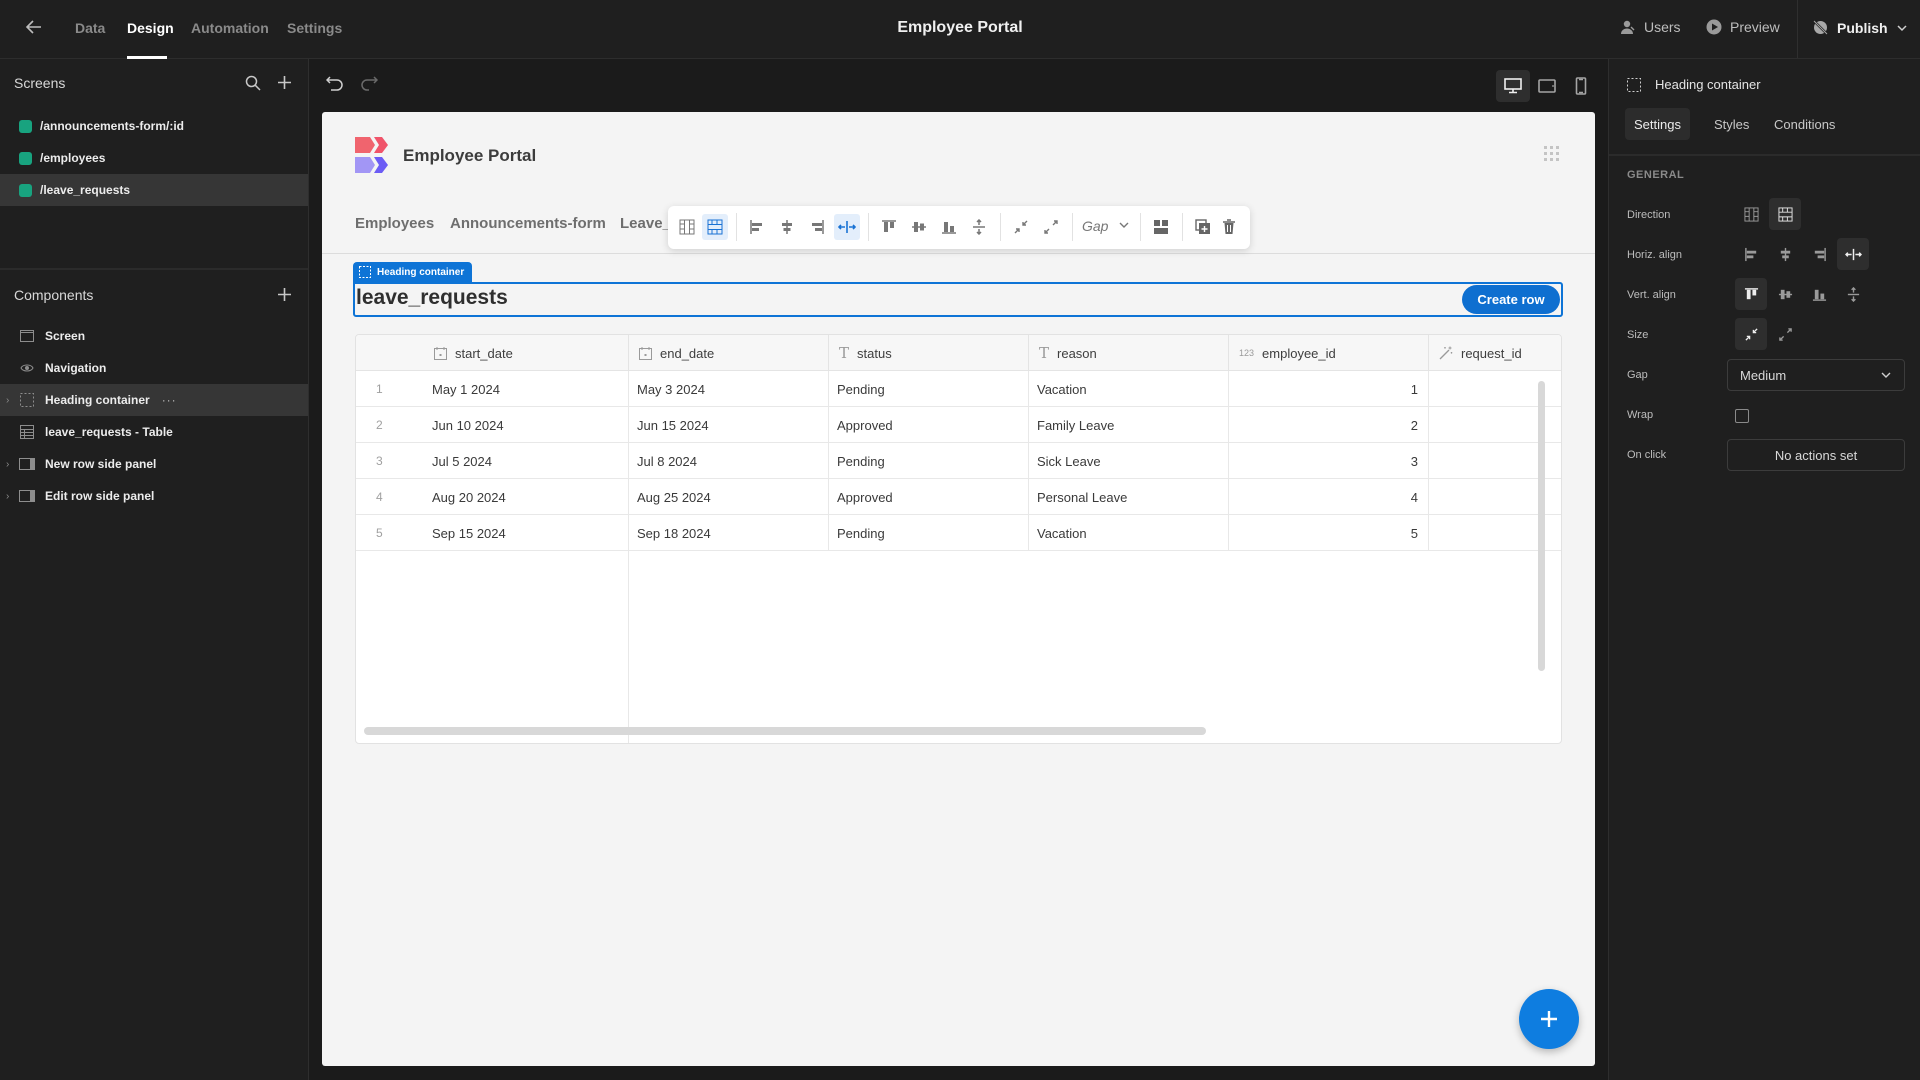 The height and width of the screenshot is (1080, 1920). I want to click on cell-end-date: Jul 8 2024, so click(729, 461).